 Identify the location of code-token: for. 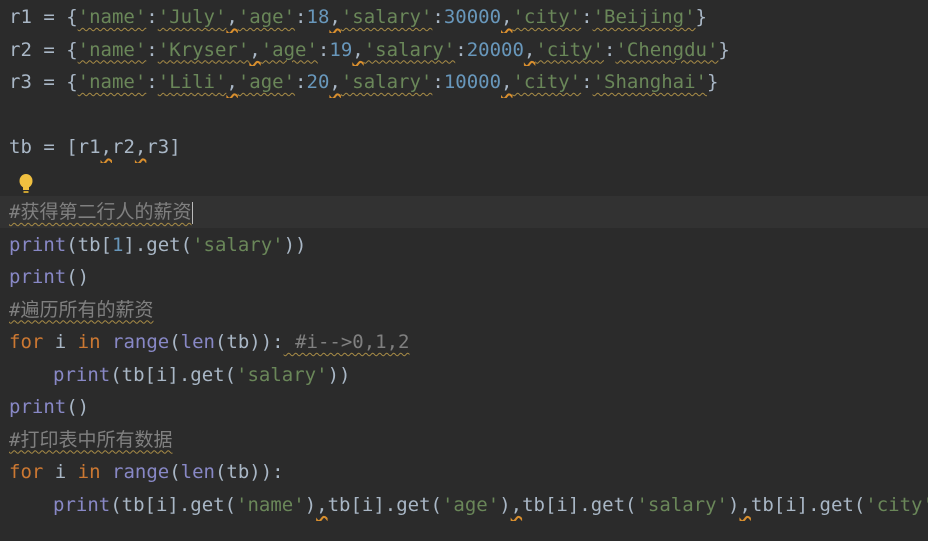
(26, 472).